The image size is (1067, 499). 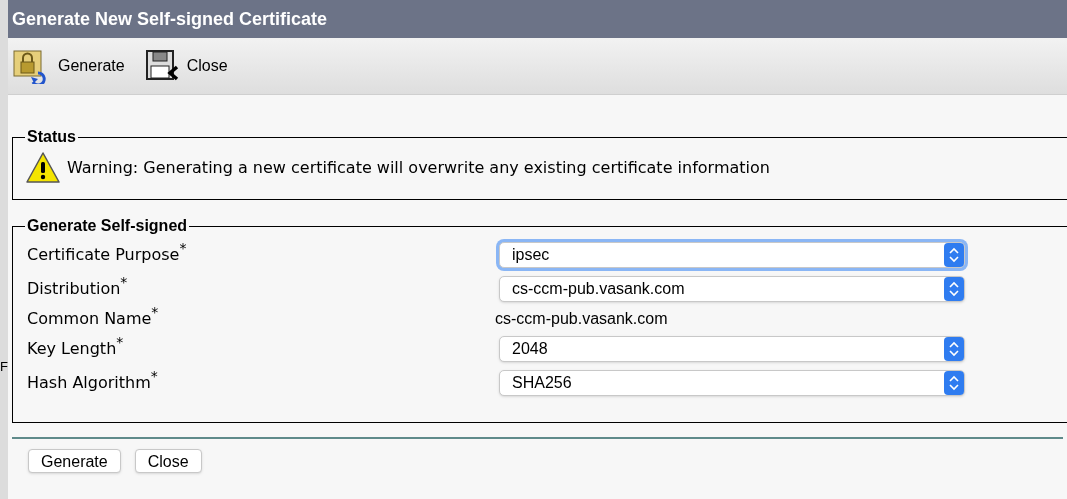 I want to click on dropdown: cs-ccm-pub.vasank.com, so click(x=732, y=289).